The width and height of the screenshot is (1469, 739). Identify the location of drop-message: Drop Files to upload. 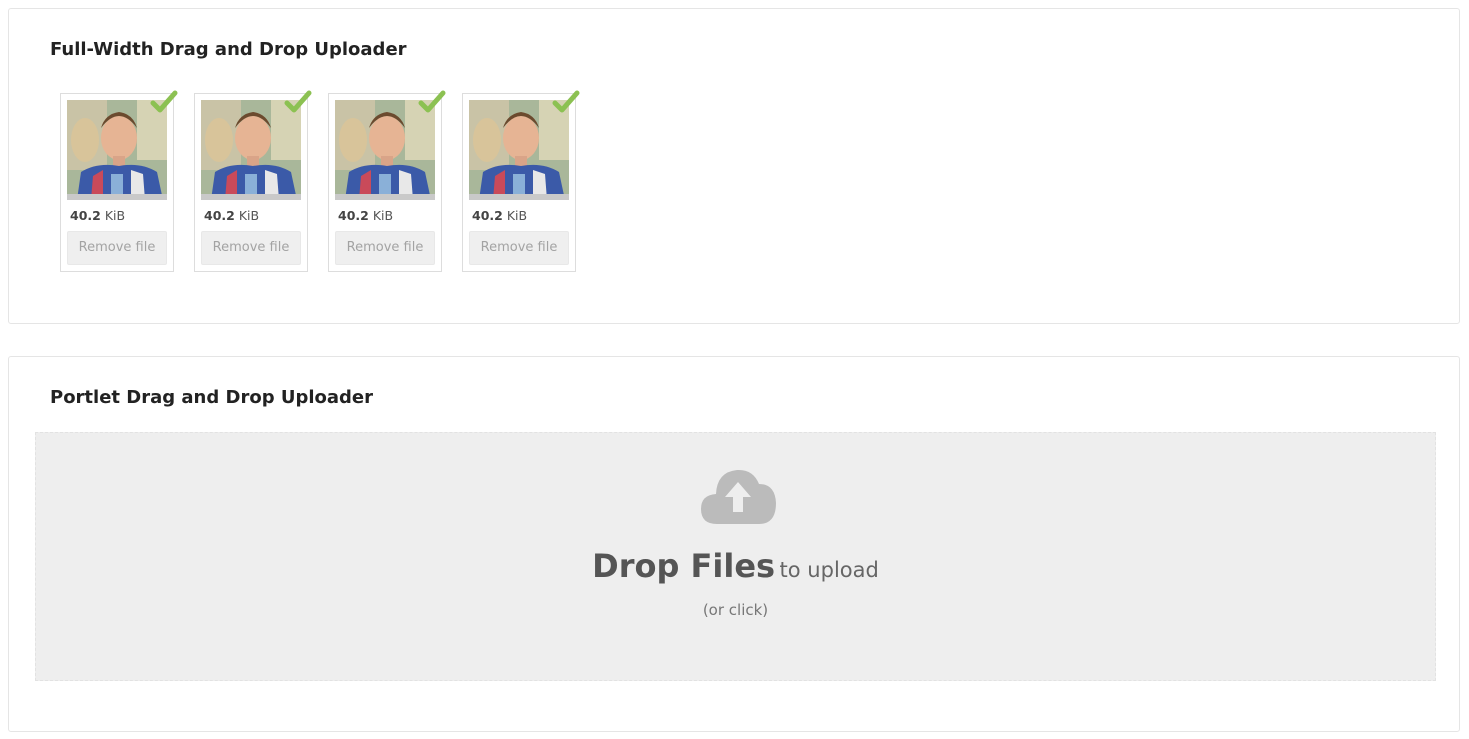
(735, 566).